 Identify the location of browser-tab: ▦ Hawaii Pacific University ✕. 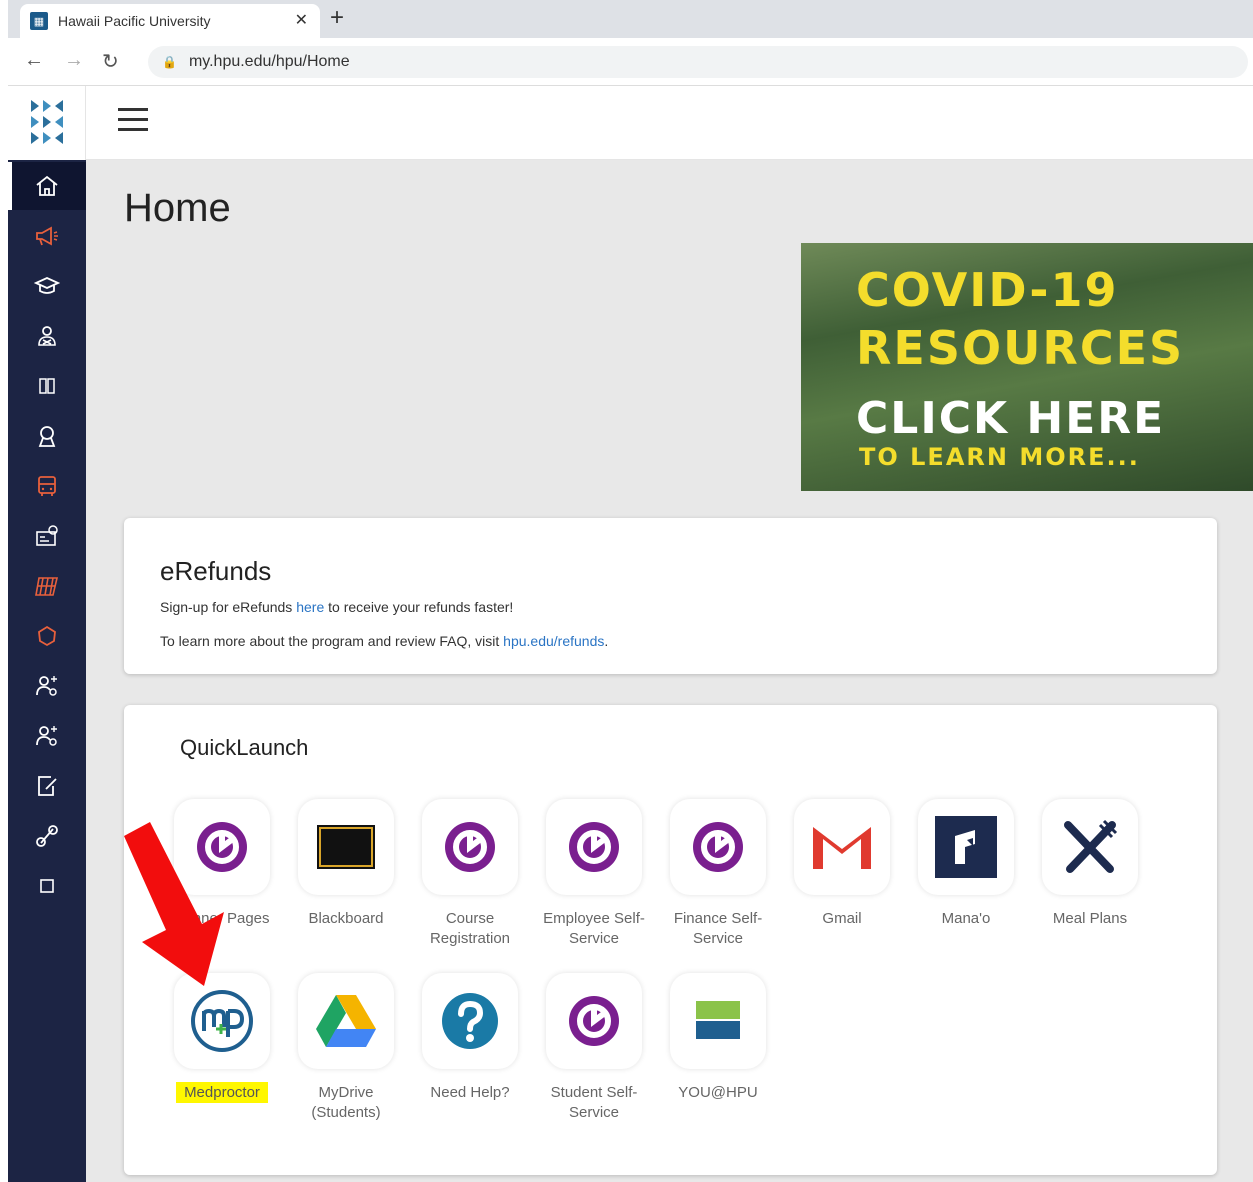
(170, 21).